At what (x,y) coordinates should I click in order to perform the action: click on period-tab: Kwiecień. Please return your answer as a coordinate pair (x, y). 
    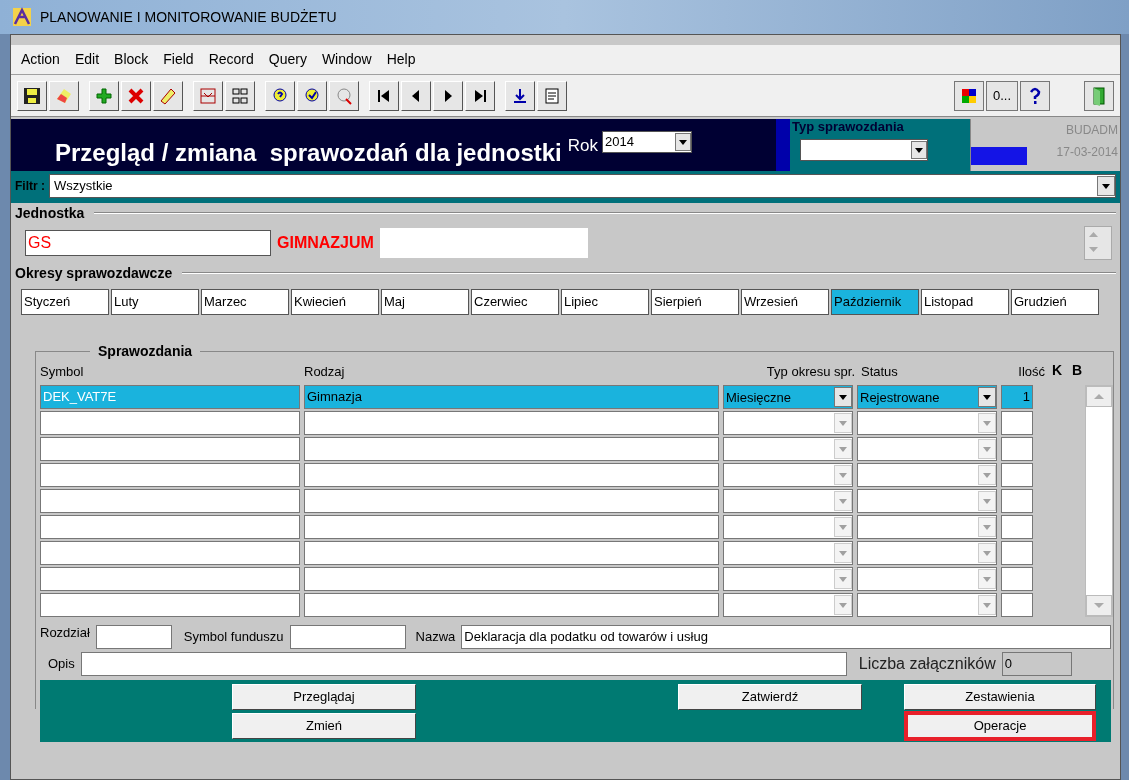
    Looking at the image, I should click on (335, 302).